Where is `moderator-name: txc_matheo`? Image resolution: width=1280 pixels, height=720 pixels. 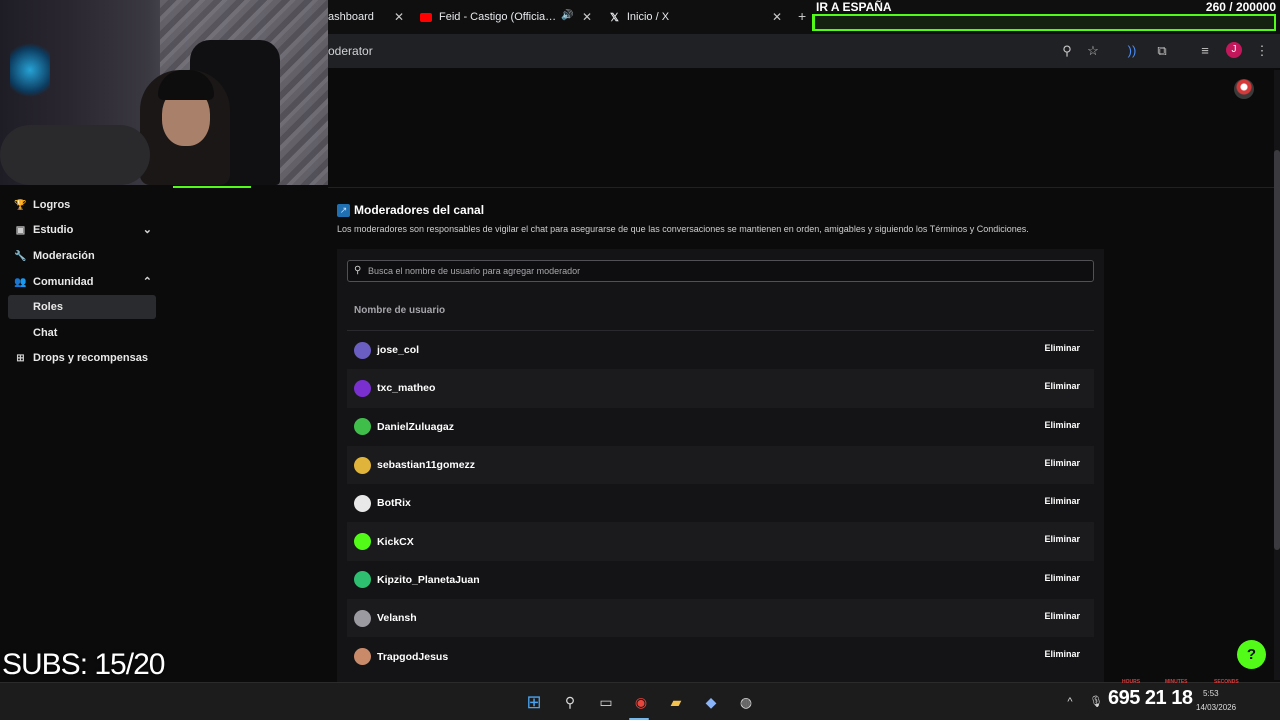 moderator-name: txc_matheo is located at coordinates (406, 388).